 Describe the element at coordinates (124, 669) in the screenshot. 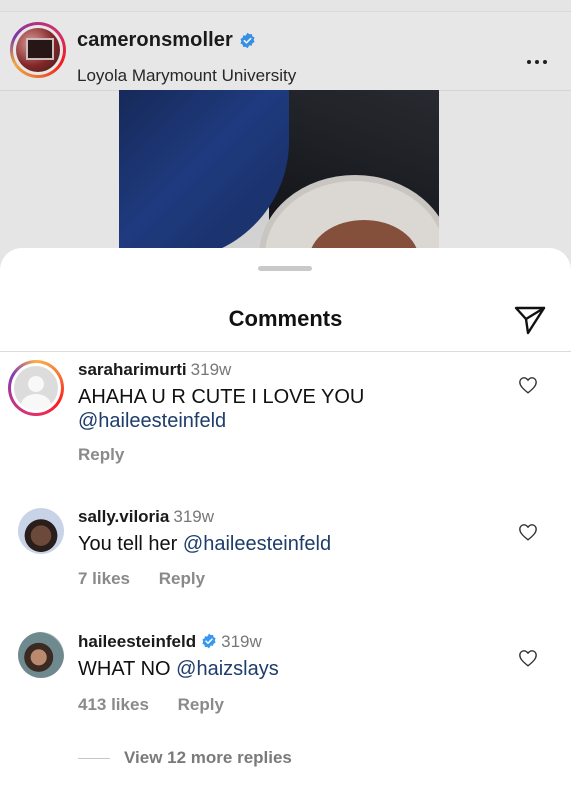

I see `comment-body: WHAT NO` at that location.